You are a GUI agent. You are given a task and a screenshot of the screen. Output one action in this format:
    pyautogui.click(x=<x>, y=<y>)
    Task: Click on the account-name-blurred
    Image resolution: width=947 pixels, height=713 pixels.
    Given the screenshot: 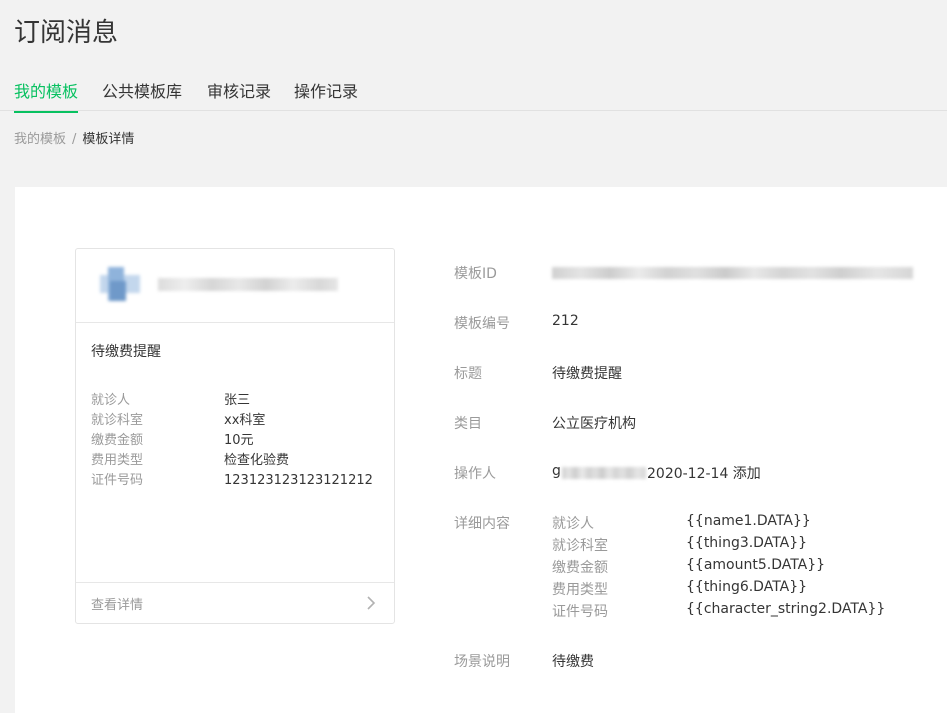 What is the action you would take?
    pyautogui.click(x=248, y=284)
    